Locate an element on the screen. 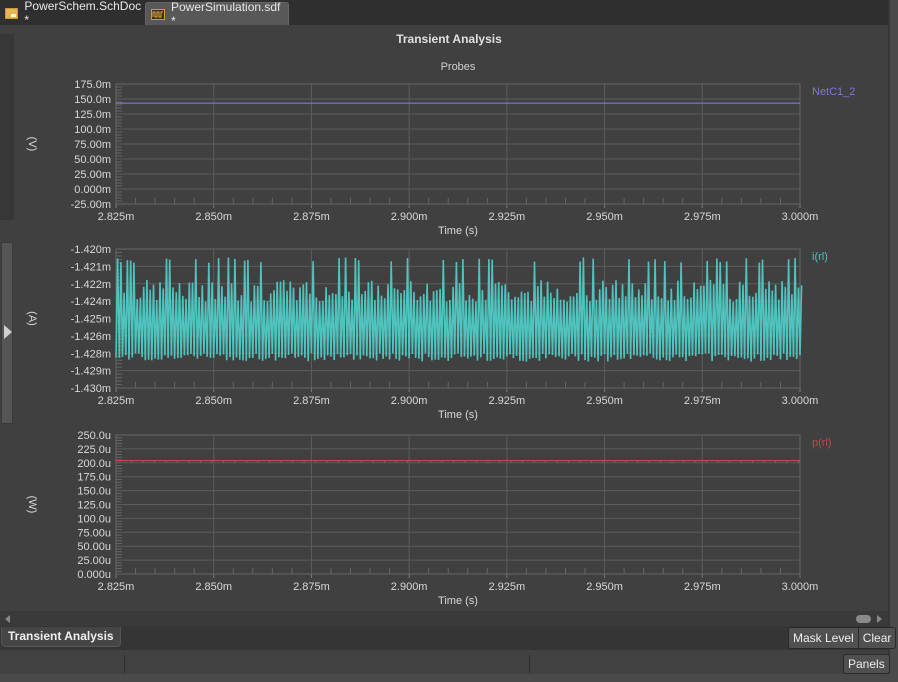 The width and height of the screenshot is (898, 682). y-tick-label: -1.420m is located at coordinates (91, 250).